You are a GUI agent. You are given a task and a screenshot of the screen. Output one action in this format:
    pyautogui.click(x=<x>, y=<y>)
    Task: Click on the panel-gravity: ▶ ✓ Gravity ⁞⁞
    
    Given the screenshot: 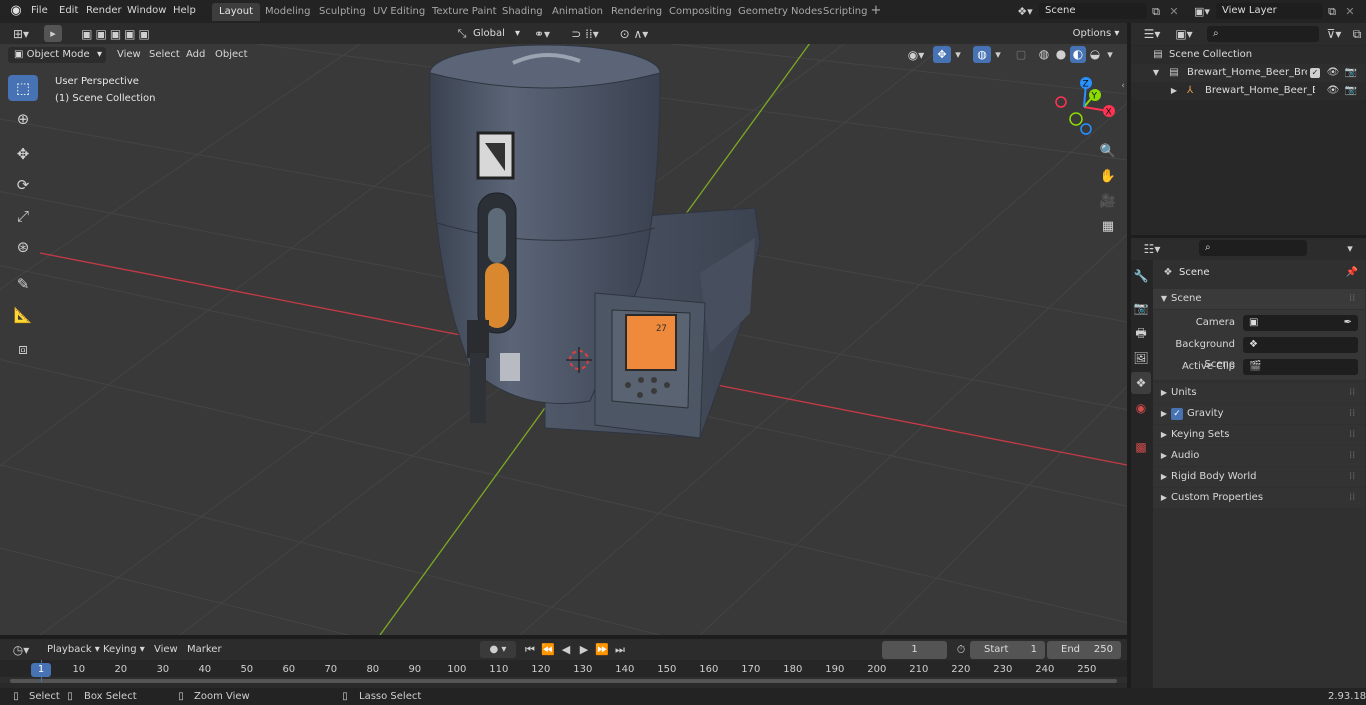 What is the action you would take?
    pyautogui.click(x=1259, y=414)
    